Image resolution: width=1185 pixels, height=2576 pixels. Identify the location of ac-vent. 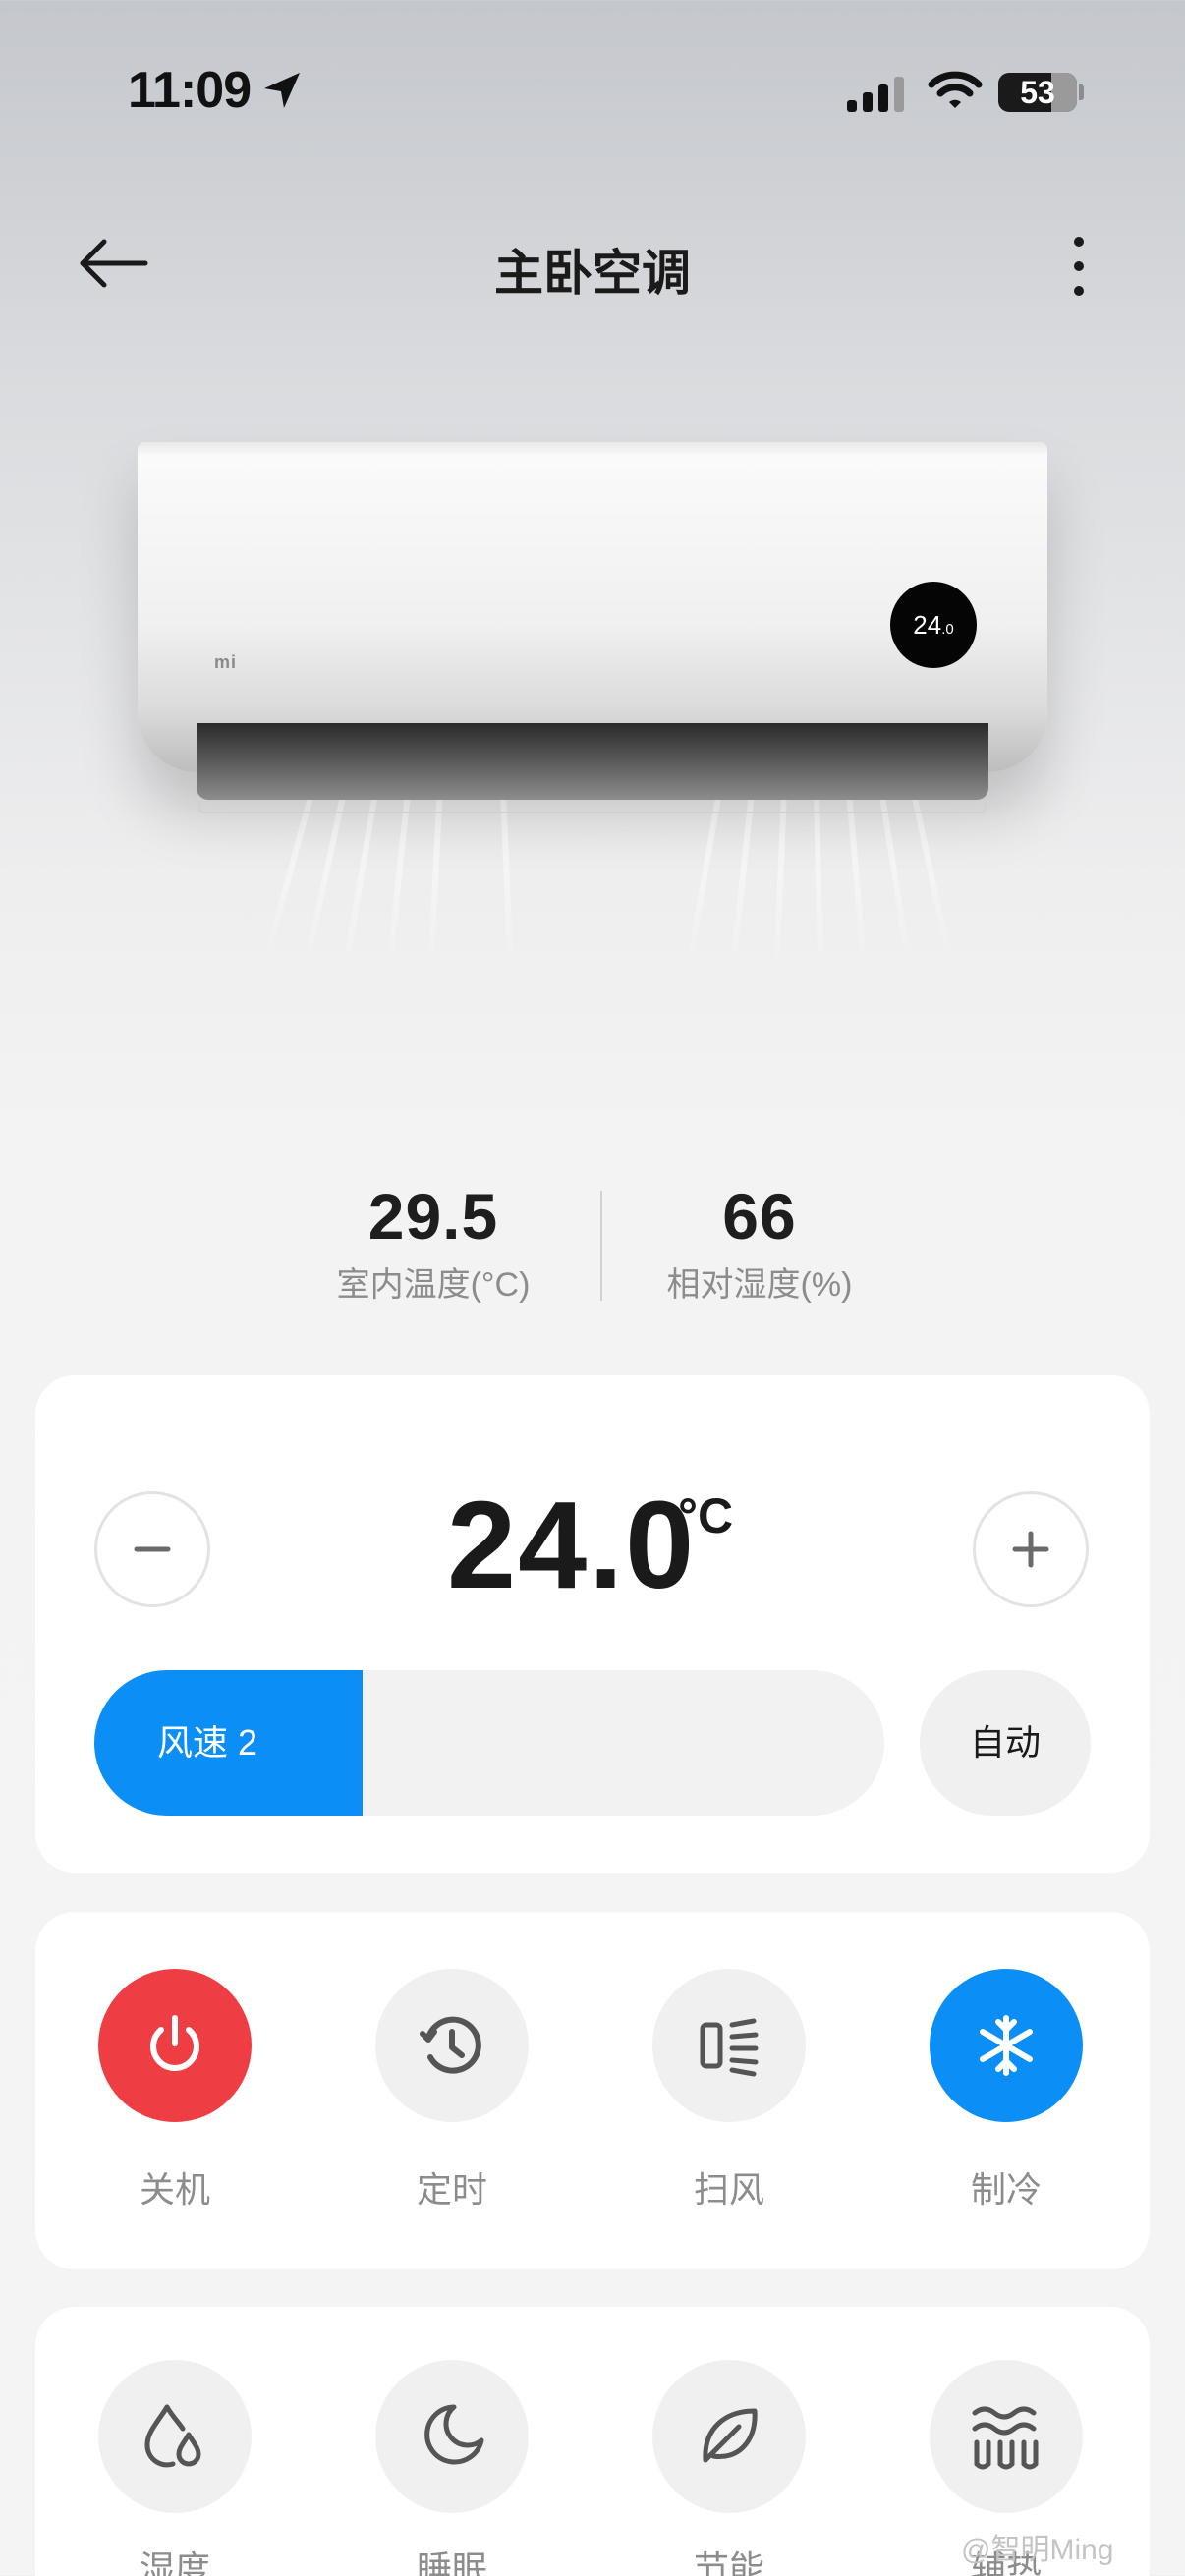
(592, 761).